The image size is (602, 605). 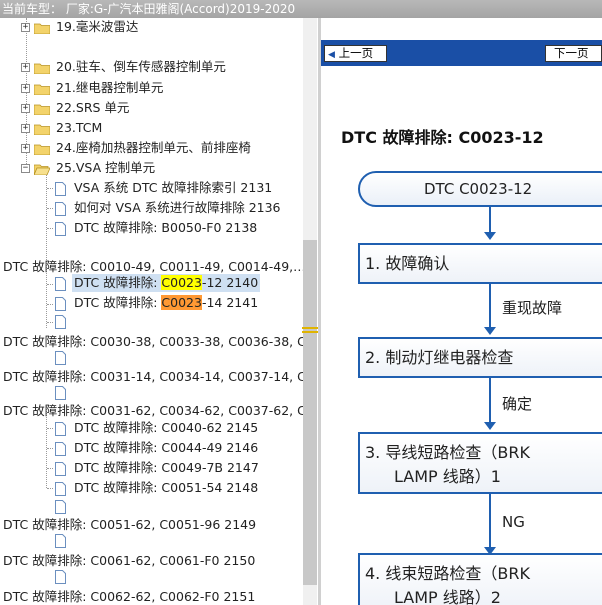 I want to click on next-page-label: 下一页, so click(x=571, y=53).